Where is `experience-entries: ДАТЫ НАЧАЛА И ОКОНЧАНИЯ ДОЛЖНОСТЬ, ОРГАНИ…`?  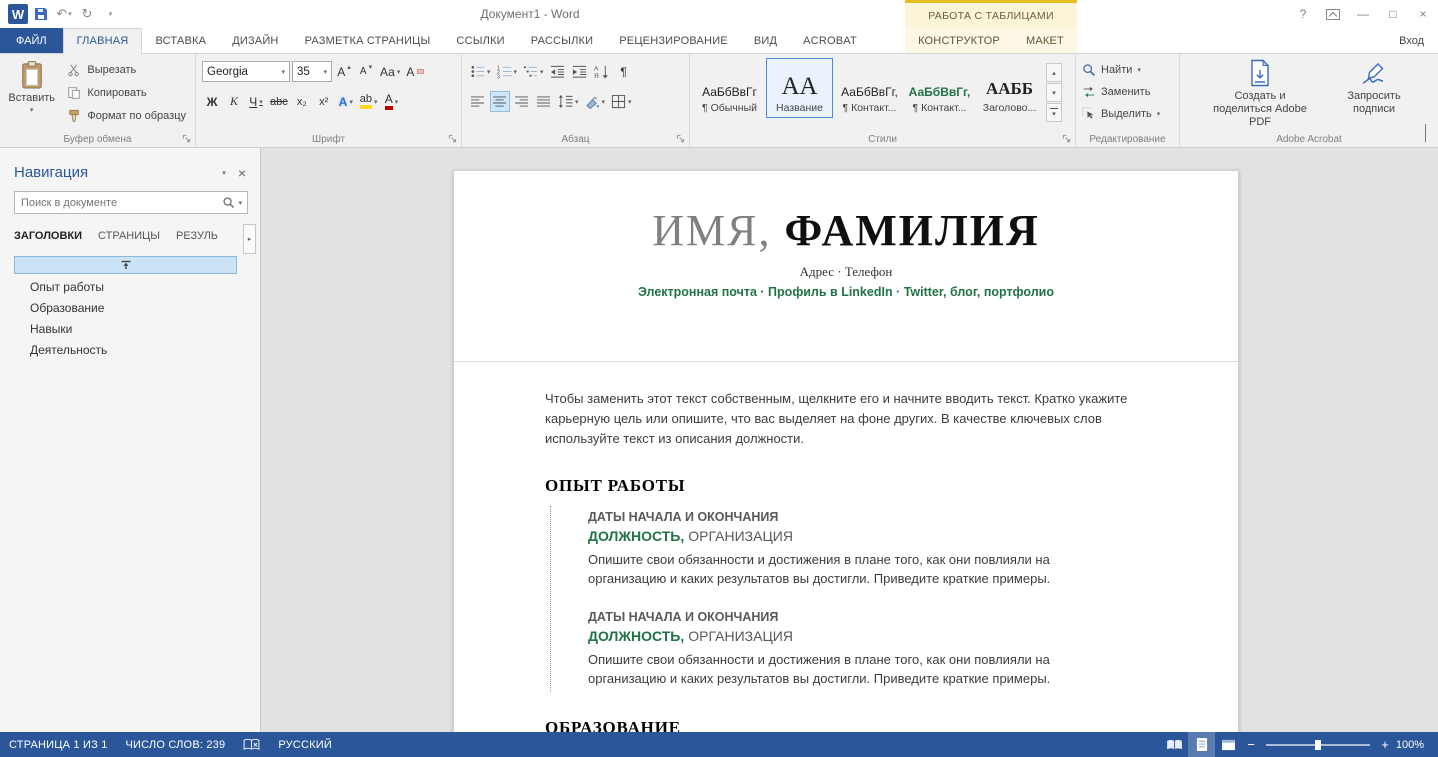
experience-entries: ДАТЫ НАЧАЛА И ОКОНЧАНИЯ ДОЛЖНОСТЬ, ОРГАНИ… is located at coordinates (846, 599).